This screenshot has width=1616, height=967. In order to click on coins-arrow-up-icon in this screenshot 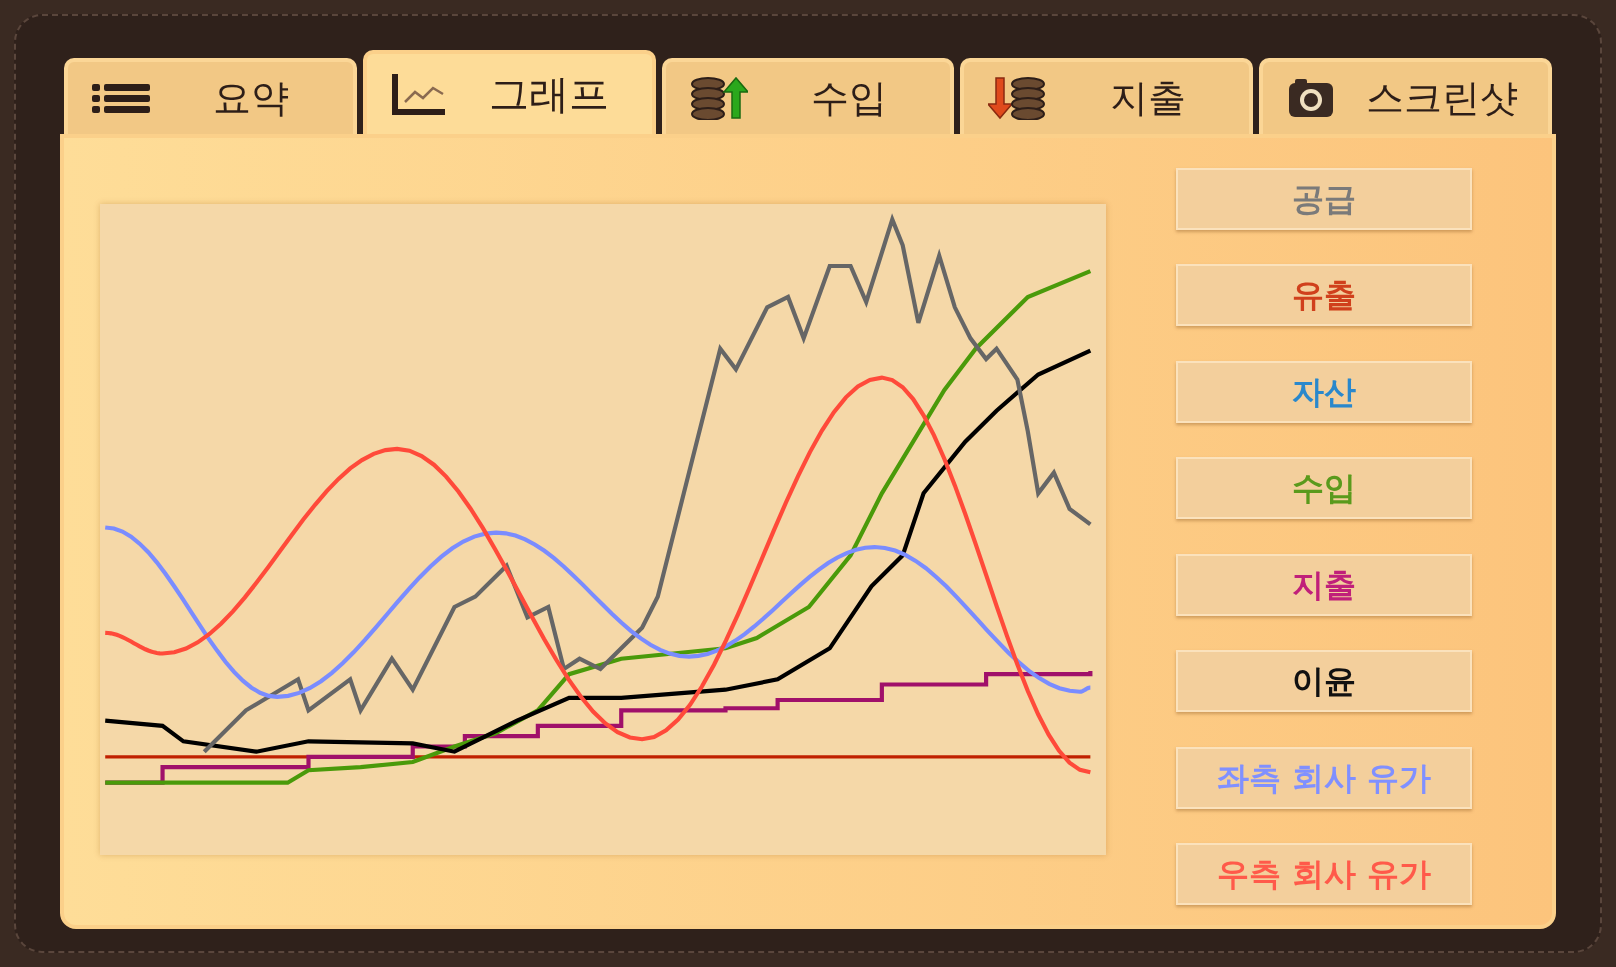, I will do `click(718, 98)`.